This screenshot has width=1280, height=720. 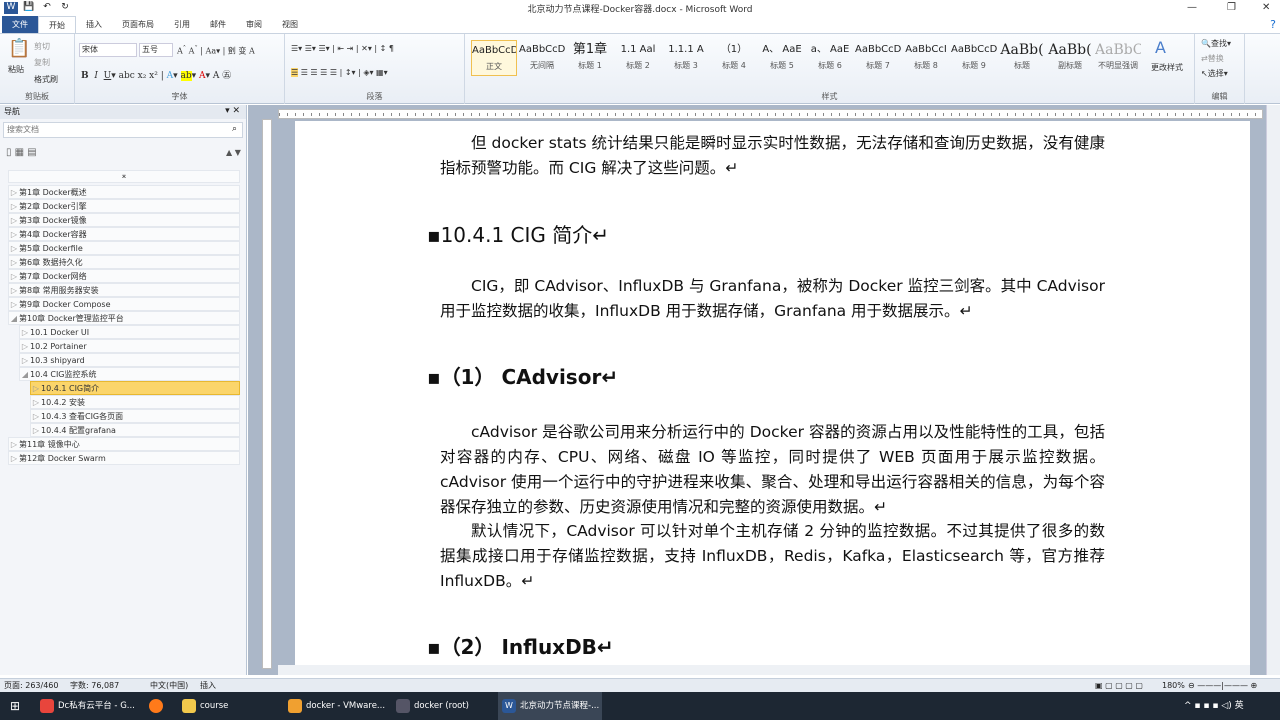 What do you see at coordinates (638, 58) in the screenshot?
I see `style-4: 1.1 Aal 标题 2` at bounding box center [638, 58].